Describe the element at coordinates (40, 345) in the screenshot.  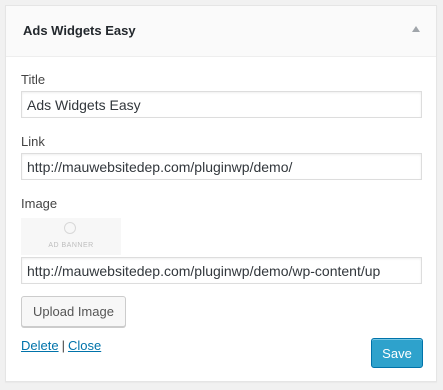
I see `delete-link: Delete` at that location.